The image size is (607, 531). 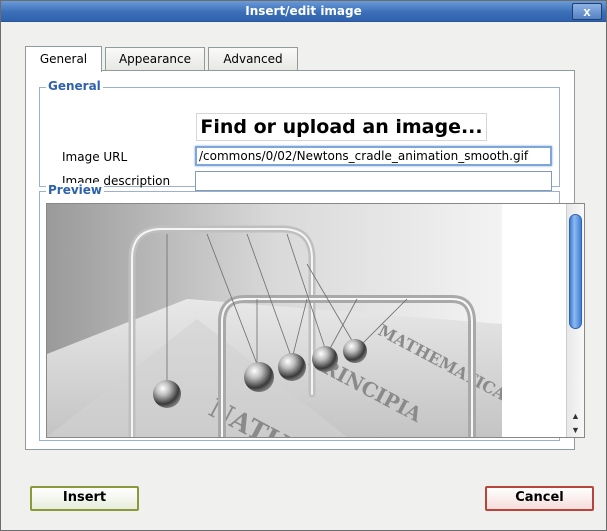 I want to click on insert-button: Insert, so click(x=84, y=498).